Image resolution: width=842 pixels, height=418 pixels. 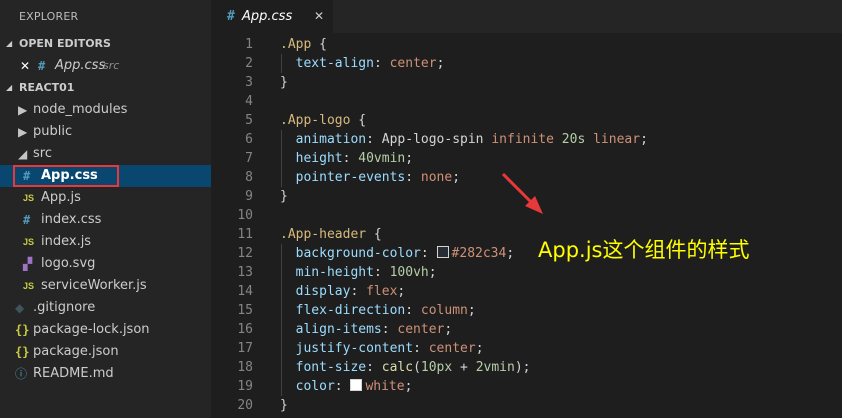 What do you see at coordinates (436, 139) in the screenshot?
I see `code-token: App-logo-spin` at bounding box center [436, 139].